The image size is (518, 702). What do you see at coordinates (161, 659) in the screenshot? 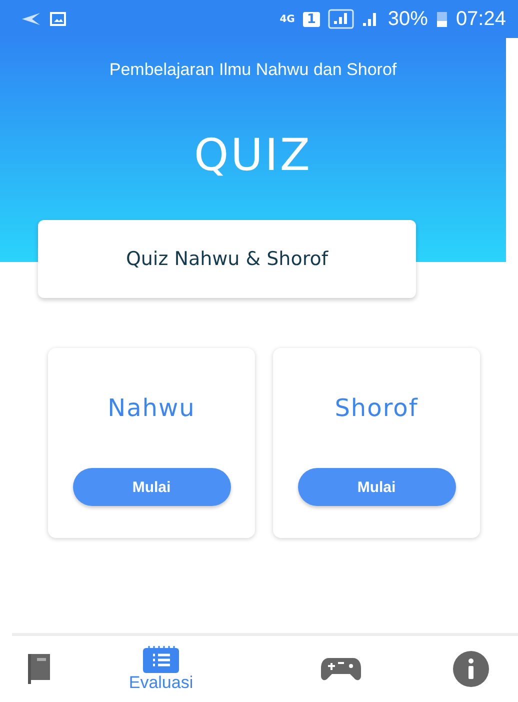
I see `list-icon` at bounding box center [161, 659].